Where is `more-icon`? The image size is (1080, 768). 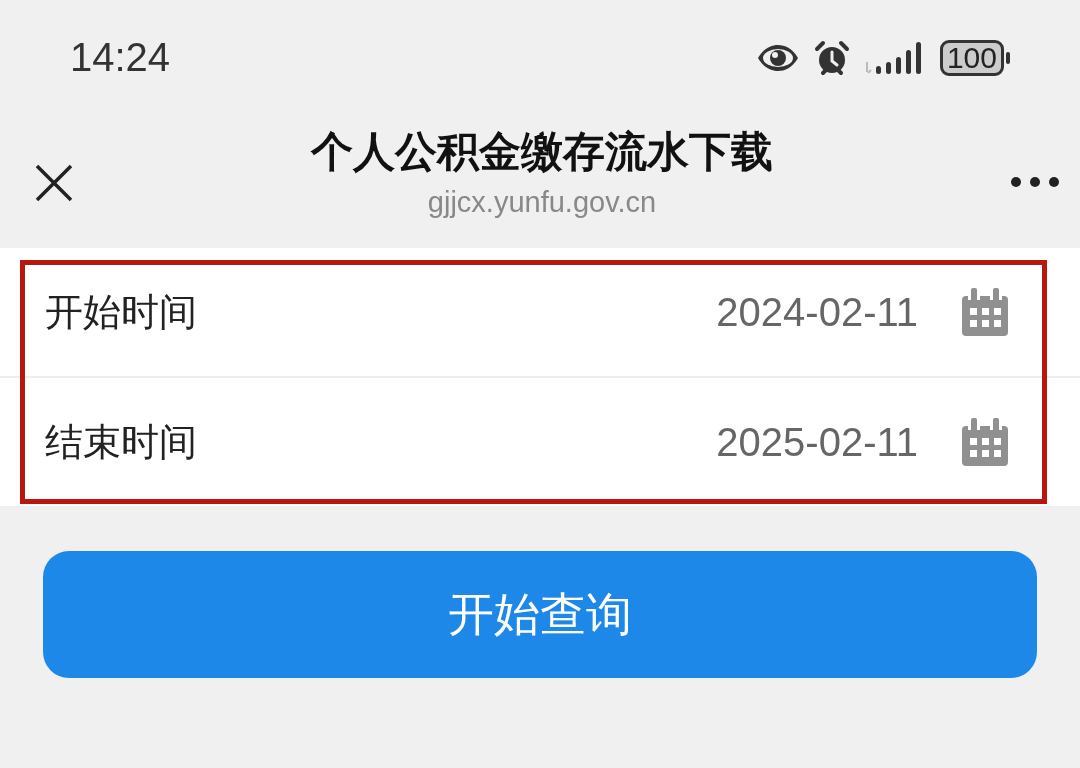 more-icon is located at coordinates (1035, 181).